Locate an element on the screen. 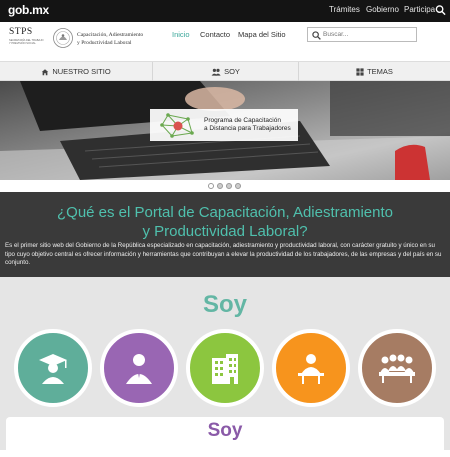  soy-card: Soy is located at coordinates (225, 437).